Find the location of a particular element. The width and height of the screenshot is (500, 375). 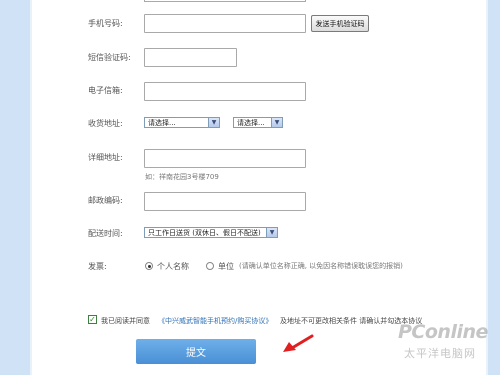

delivery-time-select: 只工作日送货 (双休日、假日不配送) ▼ is located at coordinates (211, 232).